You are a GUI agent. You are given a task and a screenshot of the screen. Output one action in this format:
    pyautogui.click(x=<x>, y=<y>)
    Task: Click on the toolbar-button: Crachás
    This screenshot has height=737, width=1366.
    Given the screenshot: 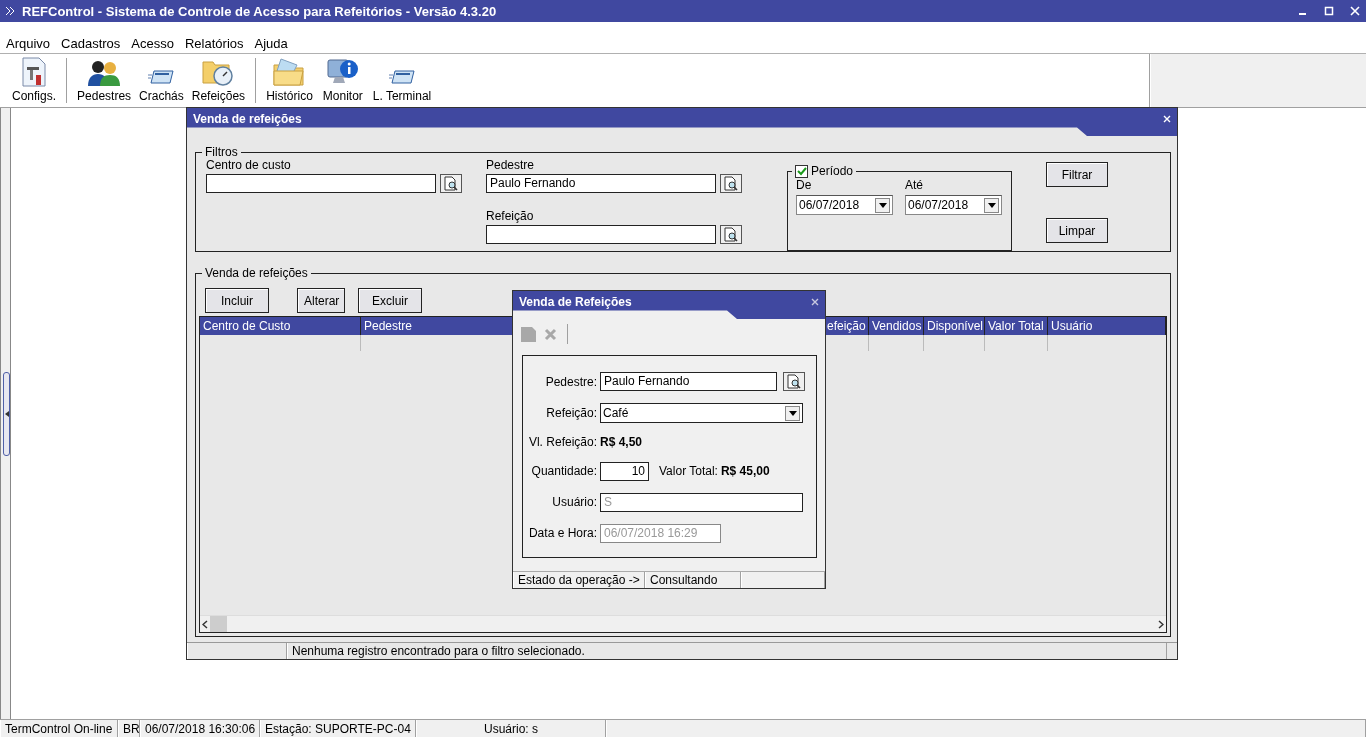 What is the action you would take?
    pyautogui.click(x=161, y=80)
    